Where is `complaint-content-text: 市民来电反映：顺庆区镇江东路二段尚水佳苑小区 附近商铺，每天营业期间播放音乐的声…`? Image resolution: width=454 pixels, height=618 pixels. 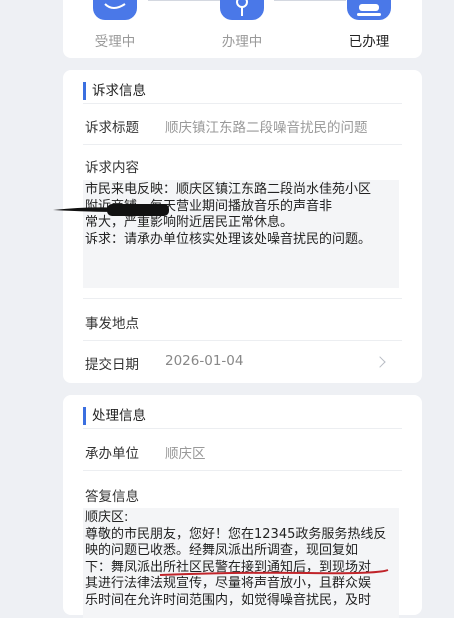
complaint-content-text: 市民来电反映：顺庆区镇江东路二段尚水佳苑小区 附近商铺，每天营业期间播放音乐的声… is located at coordinates (241, 234).